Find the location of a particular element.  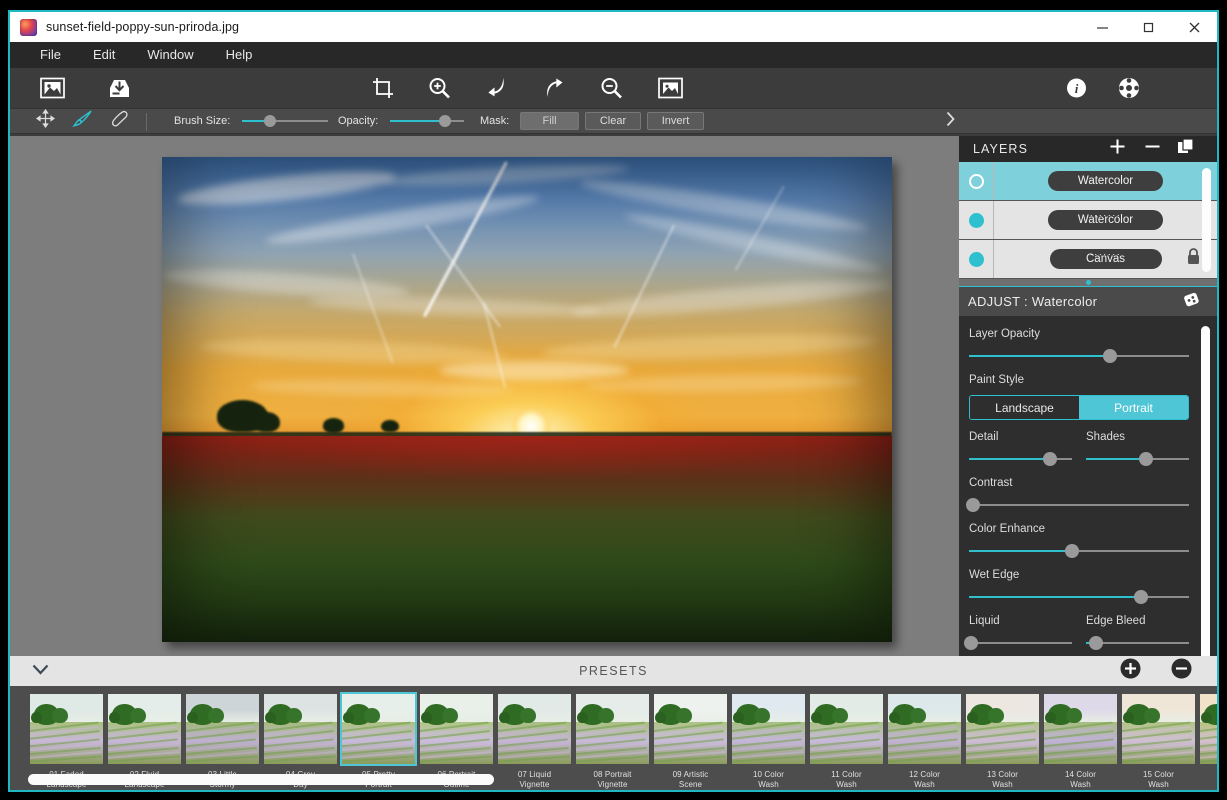

edge-bleed-slider is located at coordinates (1137, 643).